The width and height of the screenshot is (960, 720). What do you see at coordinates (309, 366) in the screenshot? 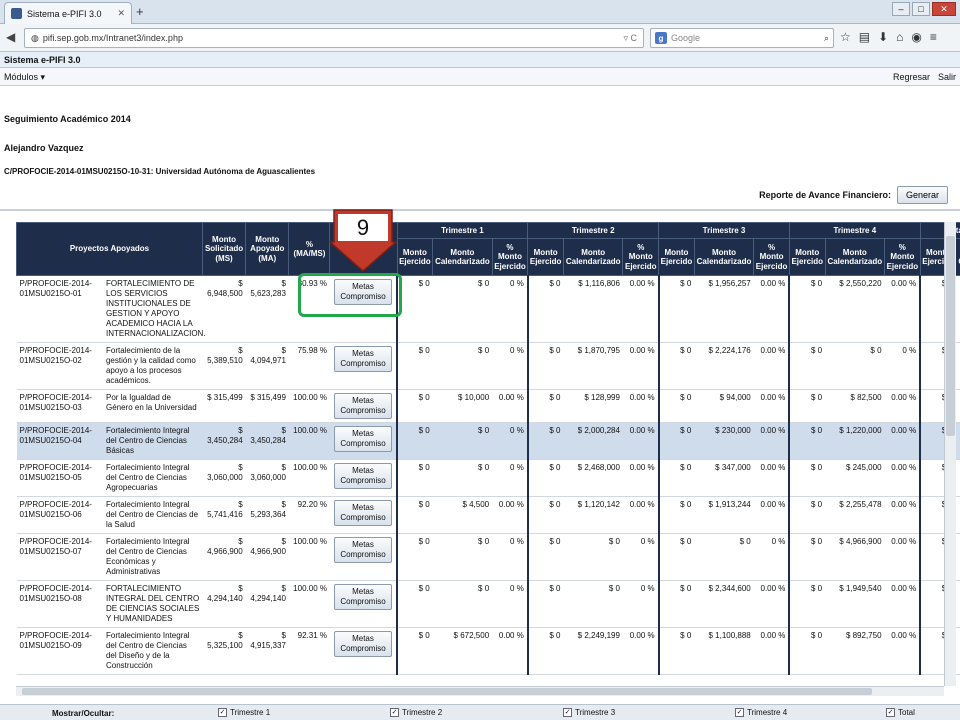
I see `pct-cell: 75.98 %` at bounding box center [309, 366].